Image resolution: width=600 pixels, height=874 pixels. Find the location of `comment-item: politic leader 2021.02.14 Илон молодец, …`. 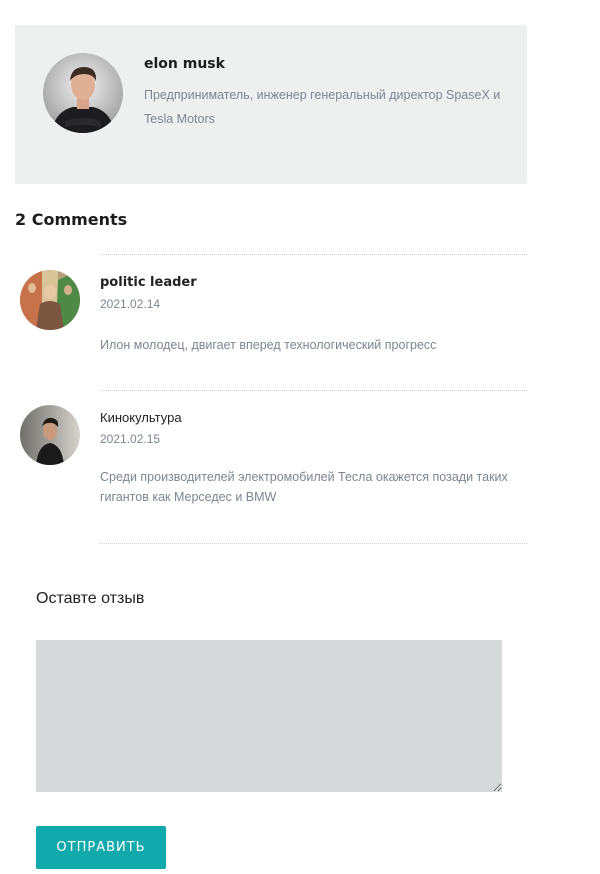

comment-item: politic leader 2021.02.14 Илон молодец, … is located at coordinates (273, 325).